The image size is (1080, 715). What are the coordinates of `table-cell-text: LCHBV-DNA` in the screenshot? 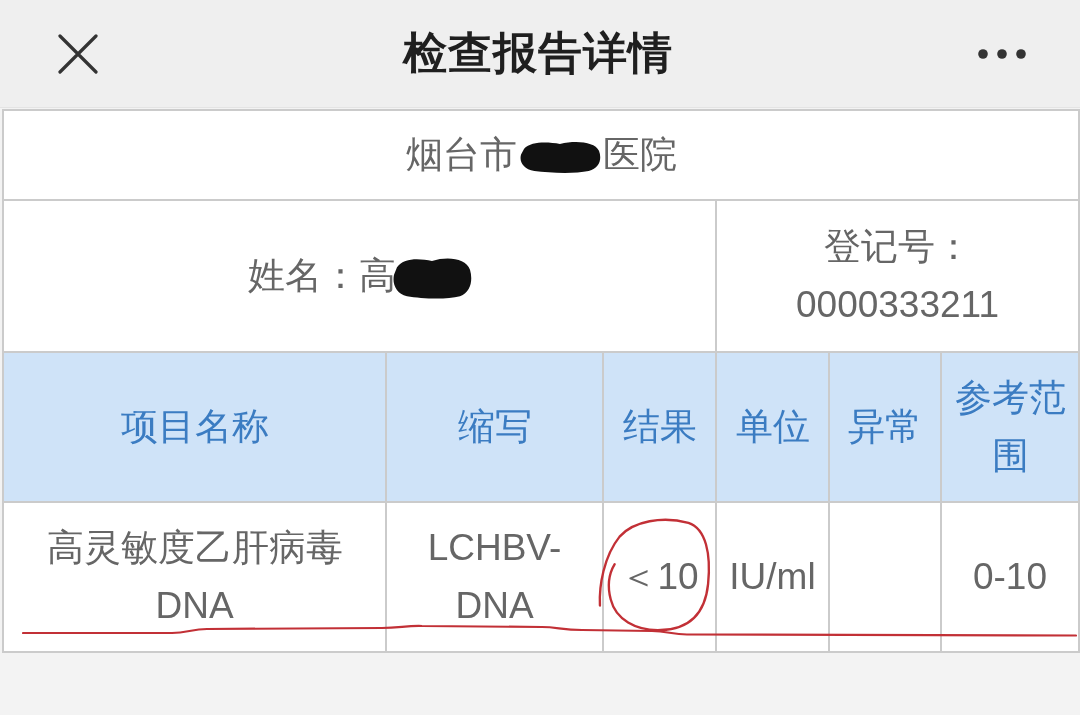 It's located at (494, 577).